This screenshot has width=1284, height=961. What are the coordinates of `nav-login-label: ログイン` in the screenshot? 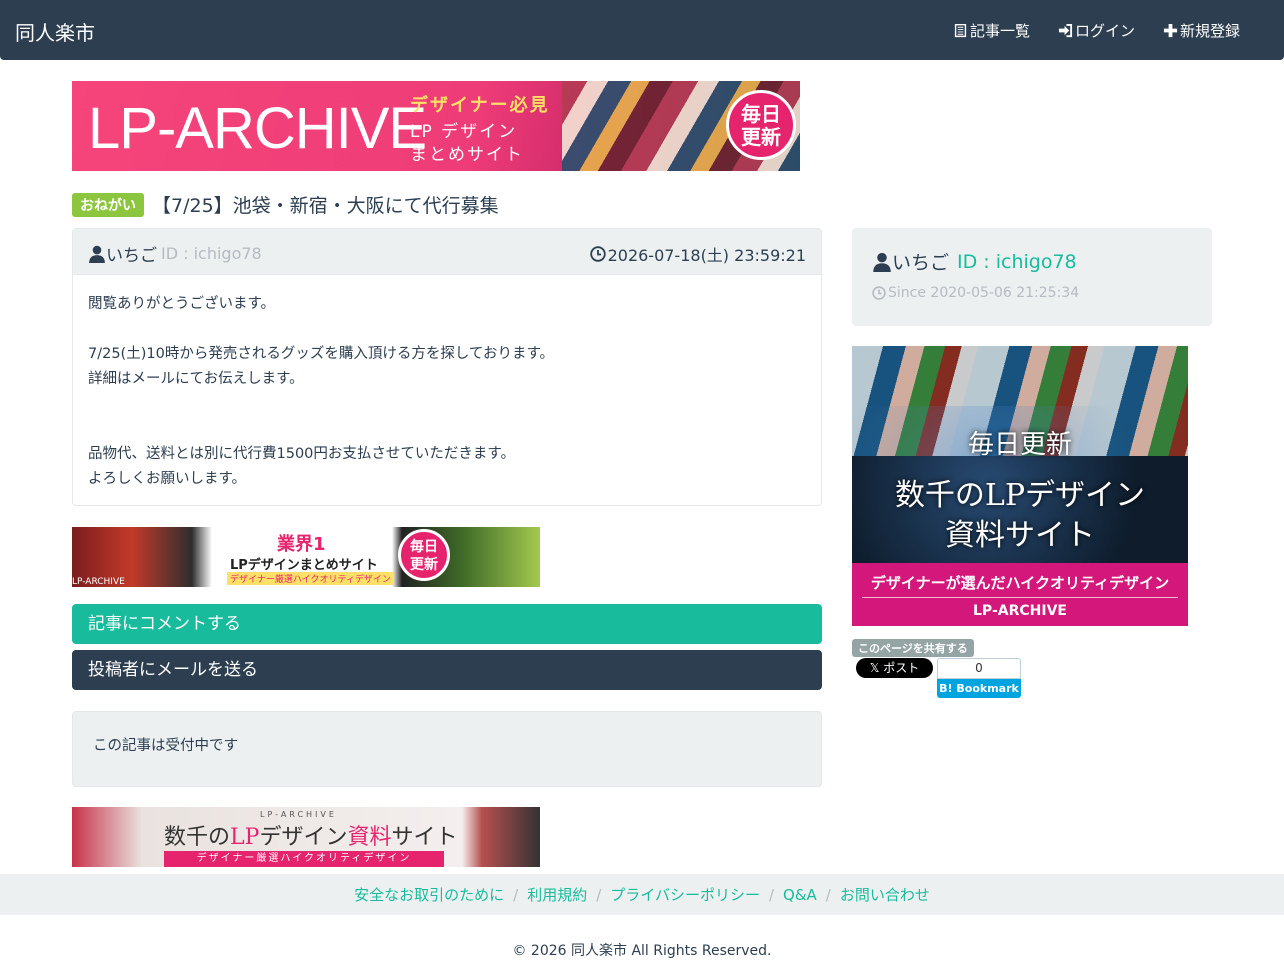 It's located at (1104, 31).